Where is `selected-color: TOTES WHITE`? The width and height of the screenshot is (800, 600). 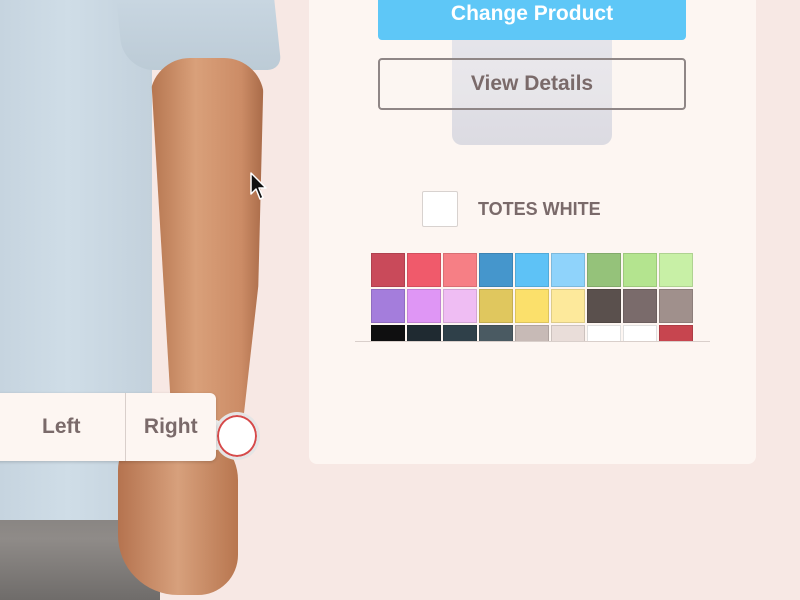 selected-color: TOTES WHITE is located at coordinates (511, 209).